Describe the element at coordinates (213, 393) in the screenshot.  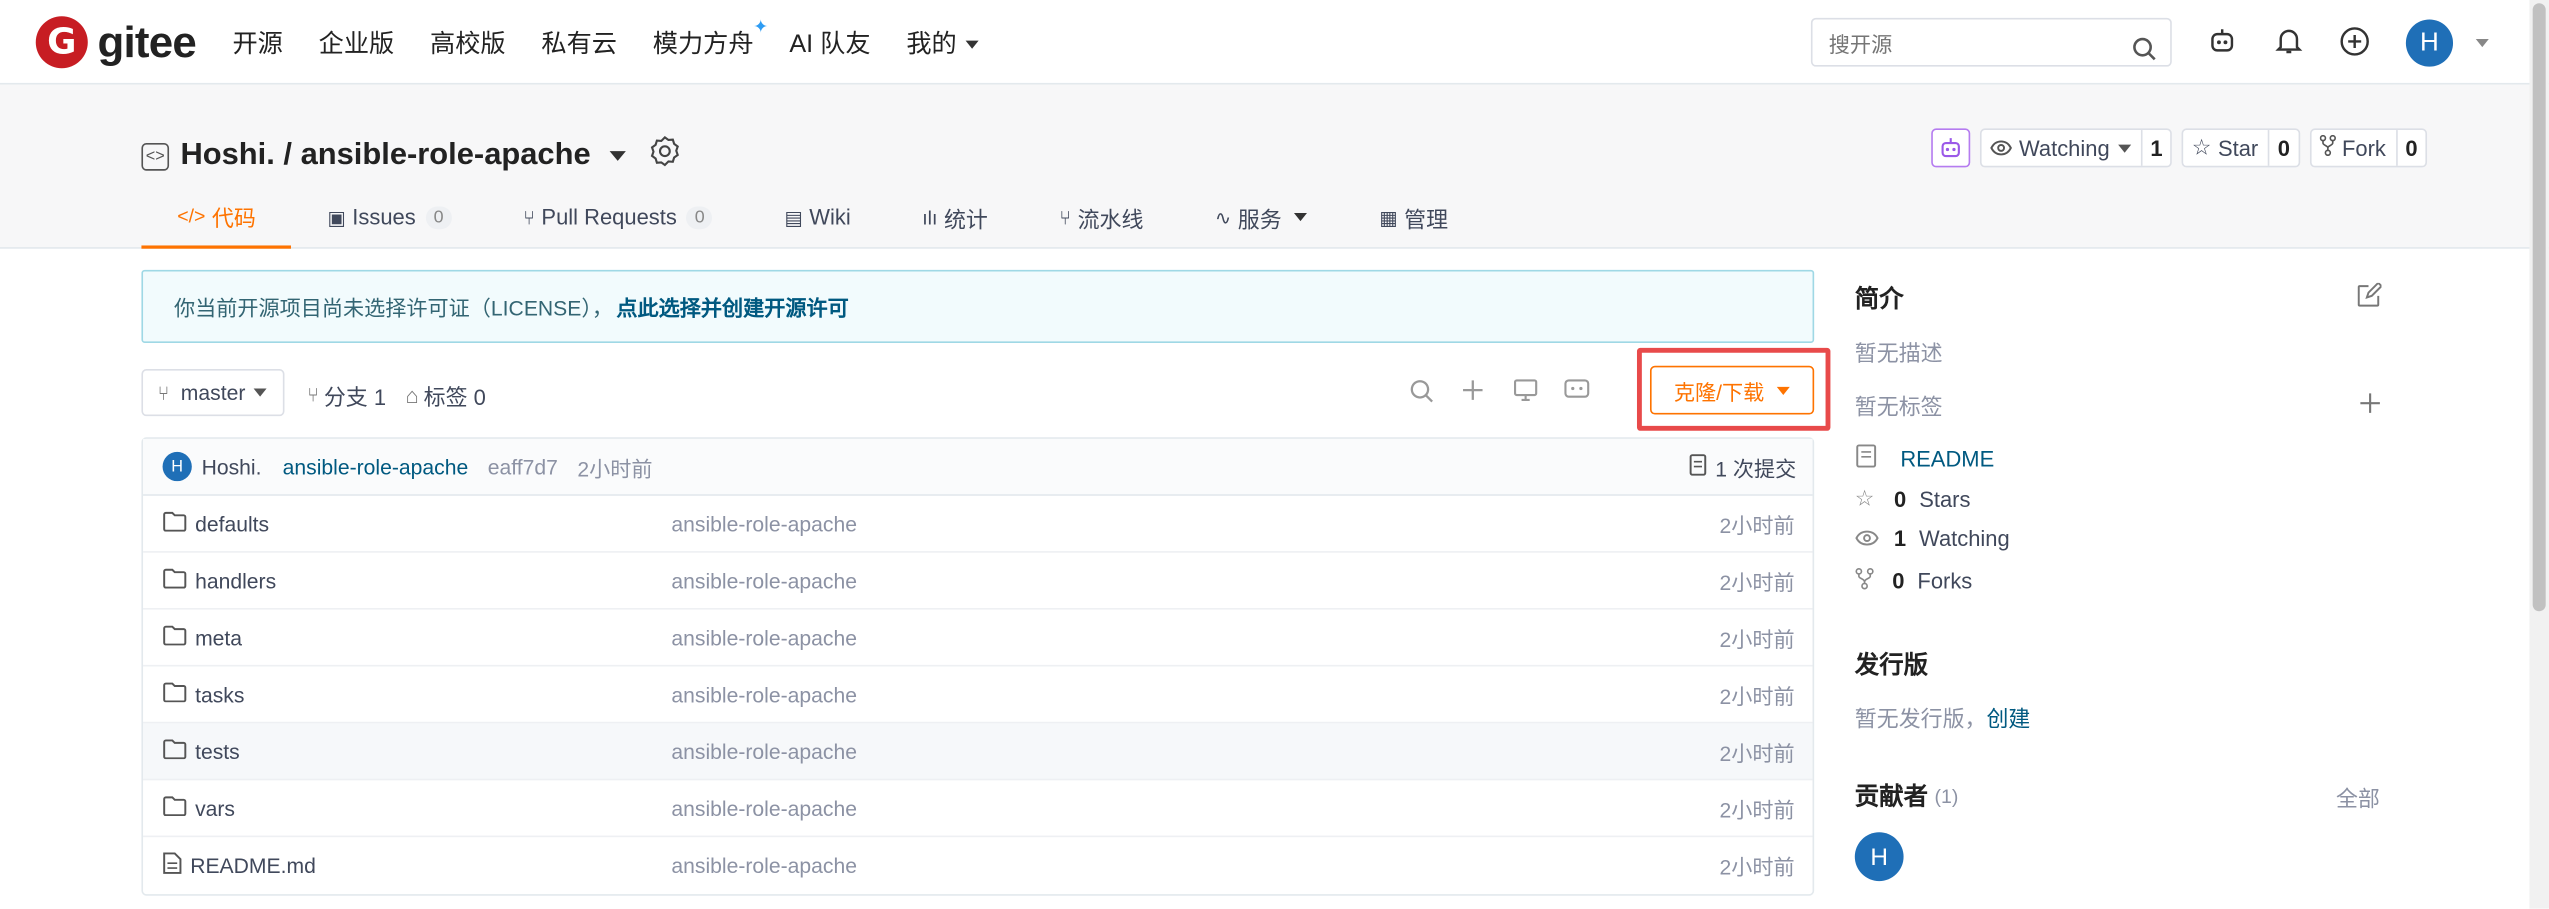
I see `branch-selector: ⑂ master` at that location.